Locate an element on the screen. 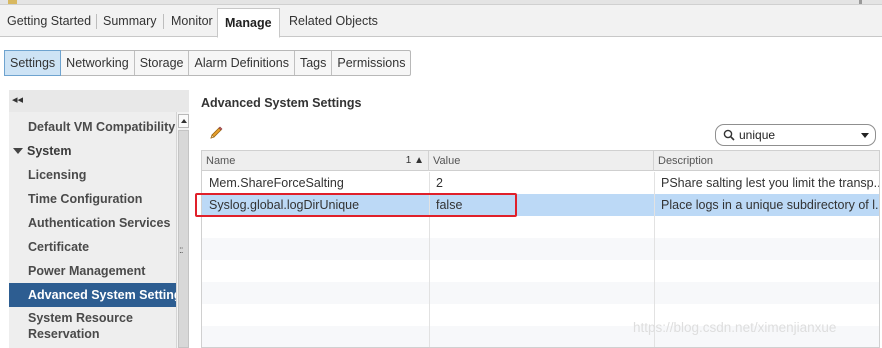 This screenshot has height=348, width=882. watermark: https://blog.csdn.net/ximenjianxue is located at coordinates (735, 327).